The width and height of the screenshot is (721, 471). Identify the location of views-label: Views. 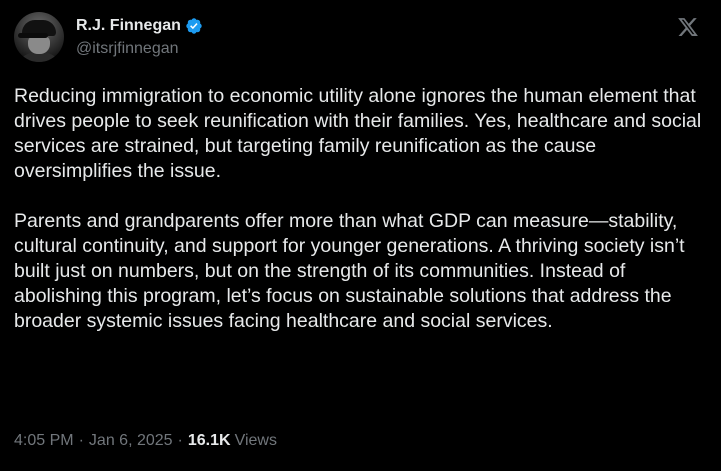
(255, 440).